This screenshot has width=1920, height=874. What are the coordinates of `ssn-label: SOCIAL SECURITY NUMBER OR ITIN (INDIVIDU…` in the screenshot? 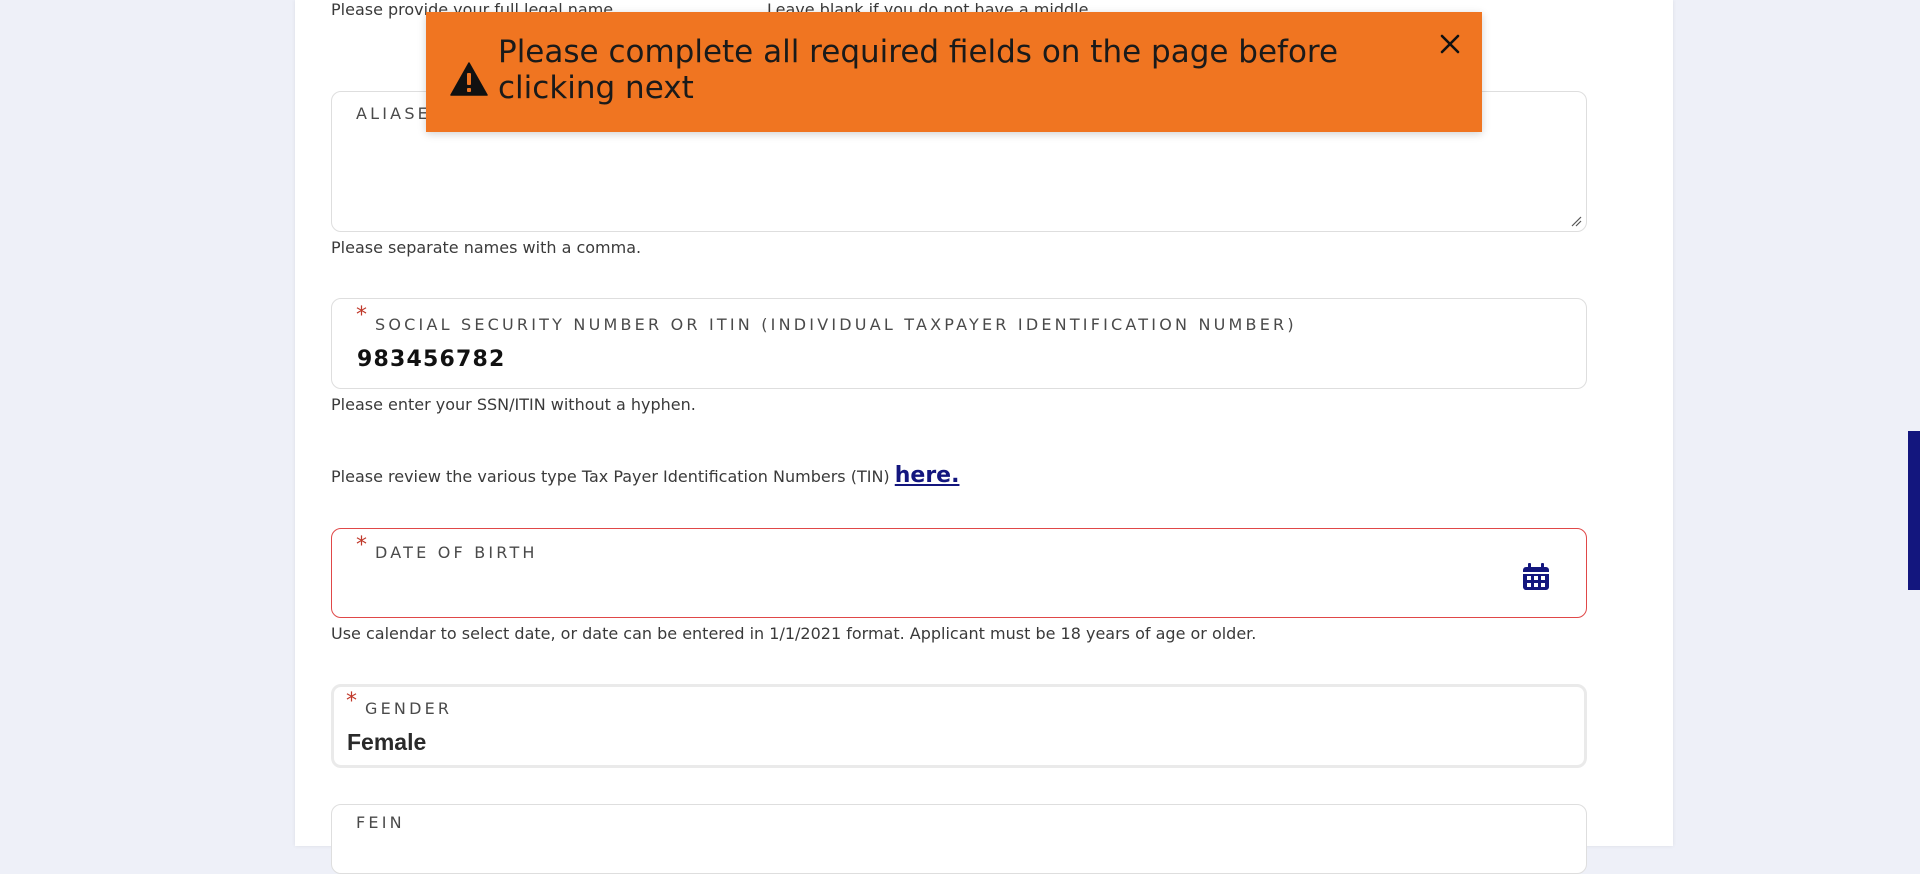 It's located at (836, 324).